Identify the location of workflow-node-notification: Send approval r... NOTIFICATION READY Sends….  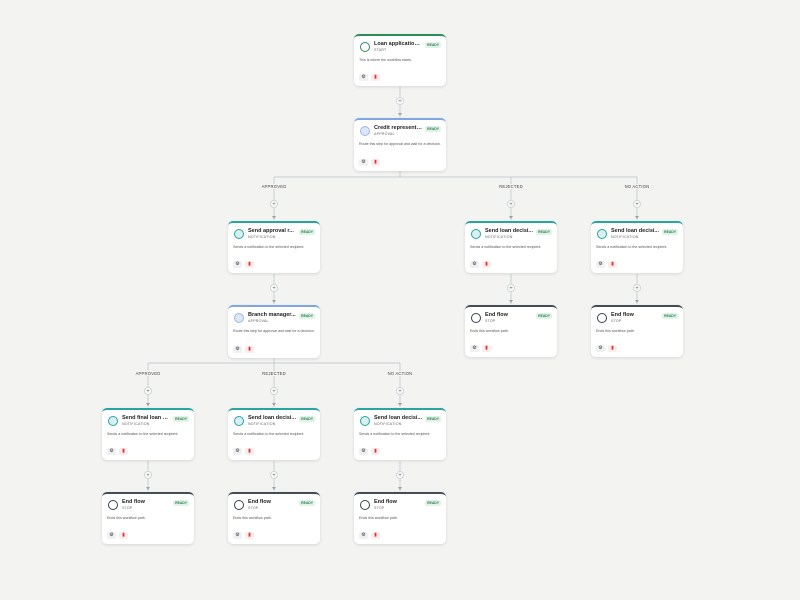
(274, 247).